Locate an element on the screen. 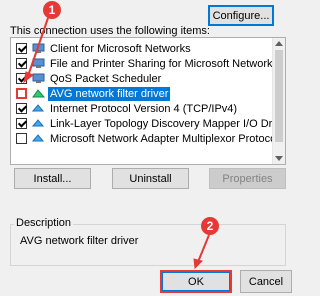  step-2-badge: 2 is located at coordinates (210, 226).